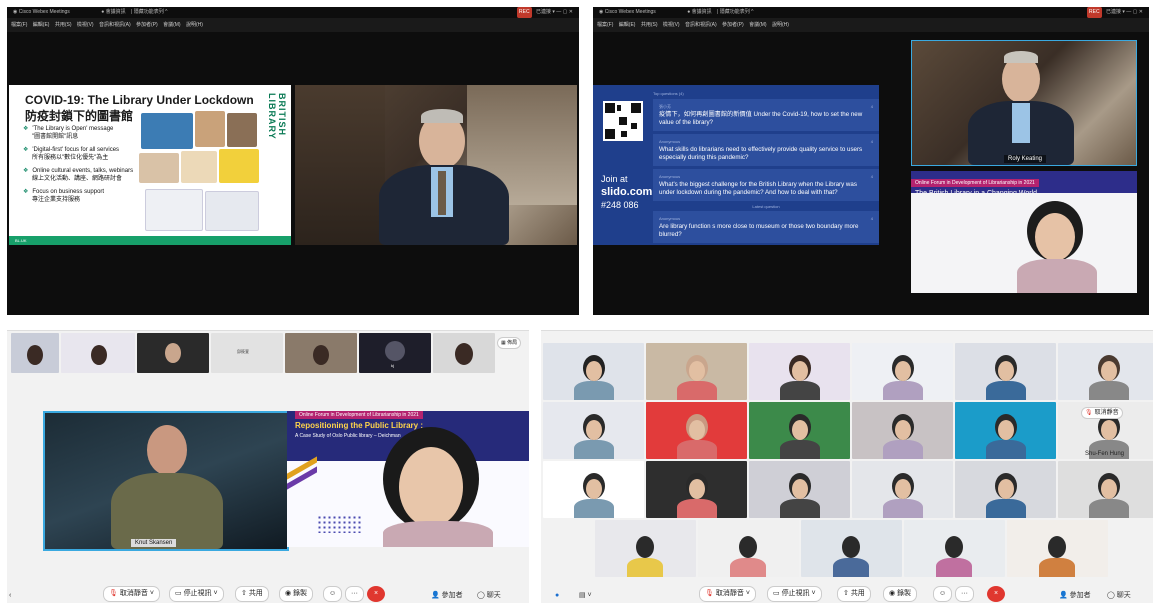 The image size is (1156, 605). I want to click on participant-thumbnail: kj, so click(395, 353).